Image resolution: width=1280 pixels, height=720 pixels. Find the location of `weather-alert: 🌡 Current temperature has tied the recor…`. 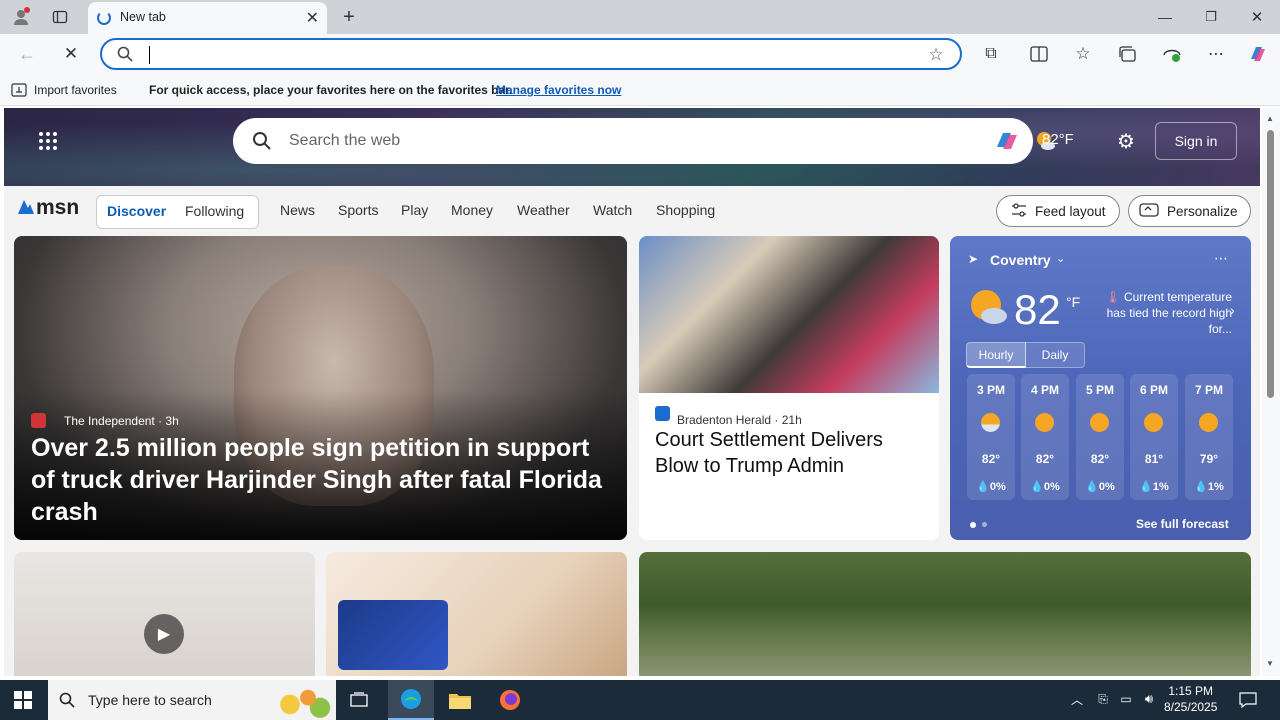

weather-alert: 🌡 Current temperature has tied the recor… is located at coordinates (1166, 313).